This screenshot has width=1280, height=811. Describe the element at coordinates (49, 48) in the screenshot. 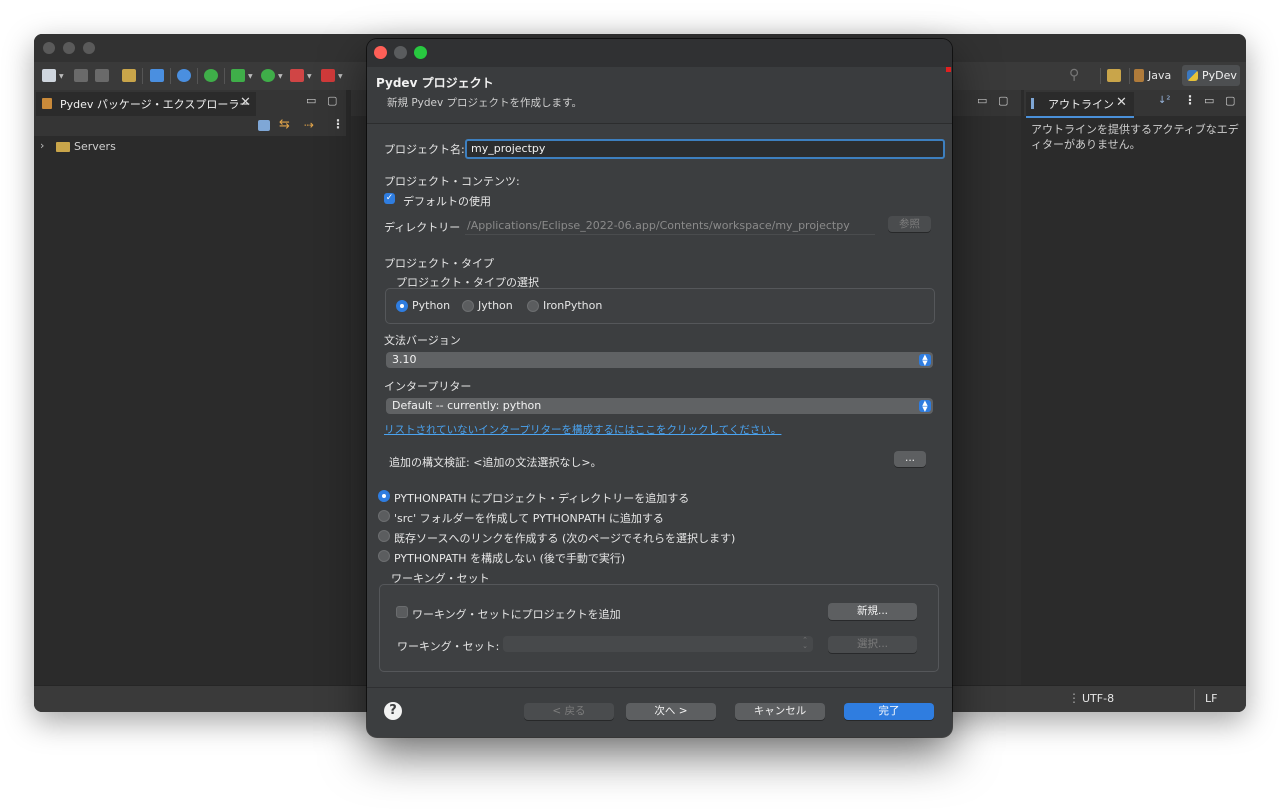

I see `close-window-button` at that location.